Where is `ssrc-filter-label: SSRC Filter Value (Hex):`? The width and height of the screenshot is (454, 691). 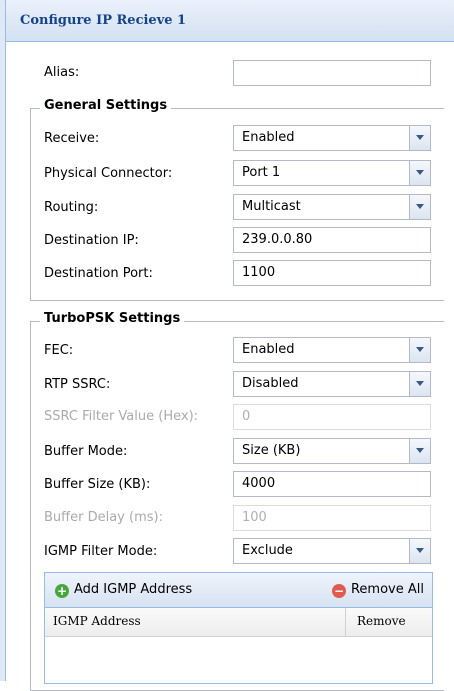 ssrc-filter-label: SSRC Filter Value (Hex): is located at coordinates (121, 416).